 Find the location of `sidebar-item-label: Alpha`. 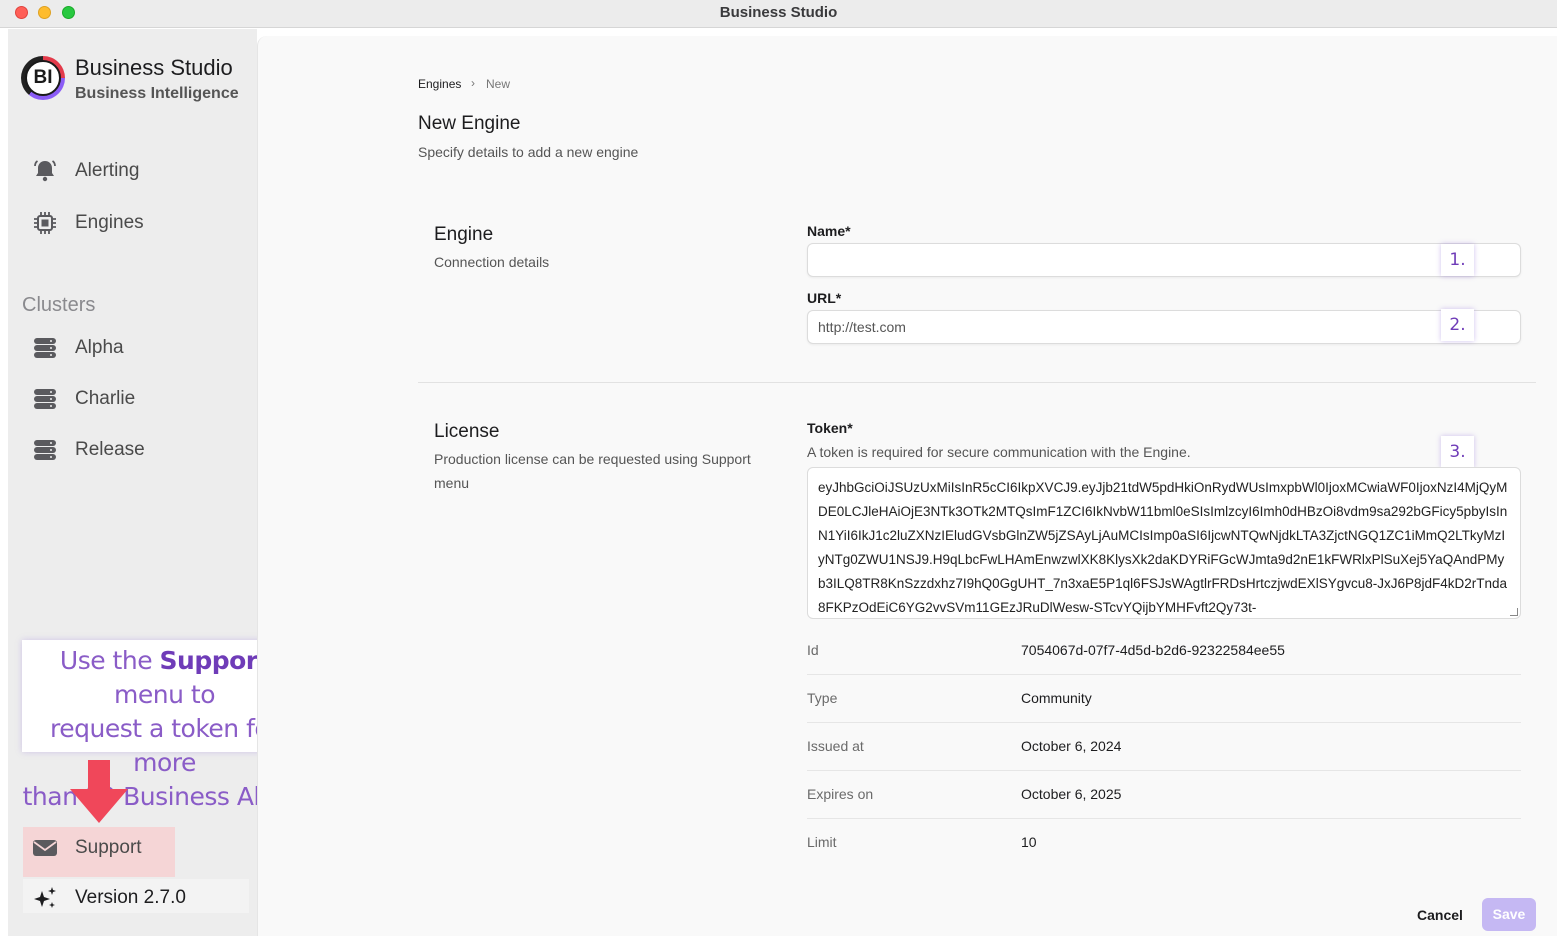

sidebar-item-label: Alpha is located at coordinates (99, 347).